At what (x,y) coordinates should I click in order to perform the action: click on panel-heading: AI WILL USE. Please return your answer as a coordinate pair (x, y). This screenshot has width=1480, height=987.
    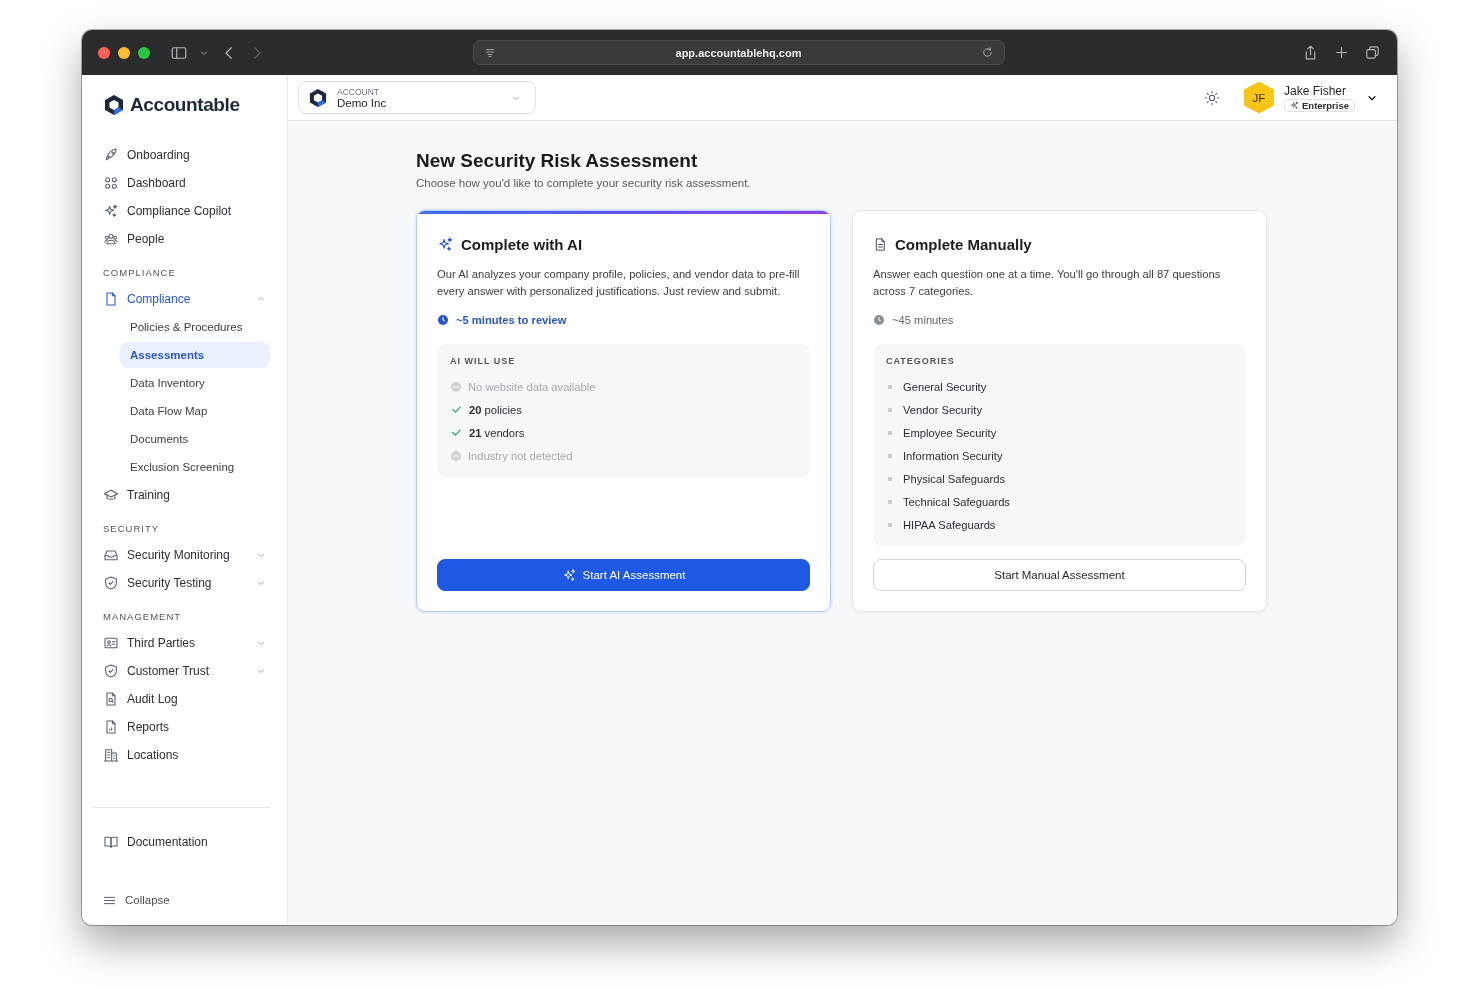
    Looking at the image, I should click on (483, 362).